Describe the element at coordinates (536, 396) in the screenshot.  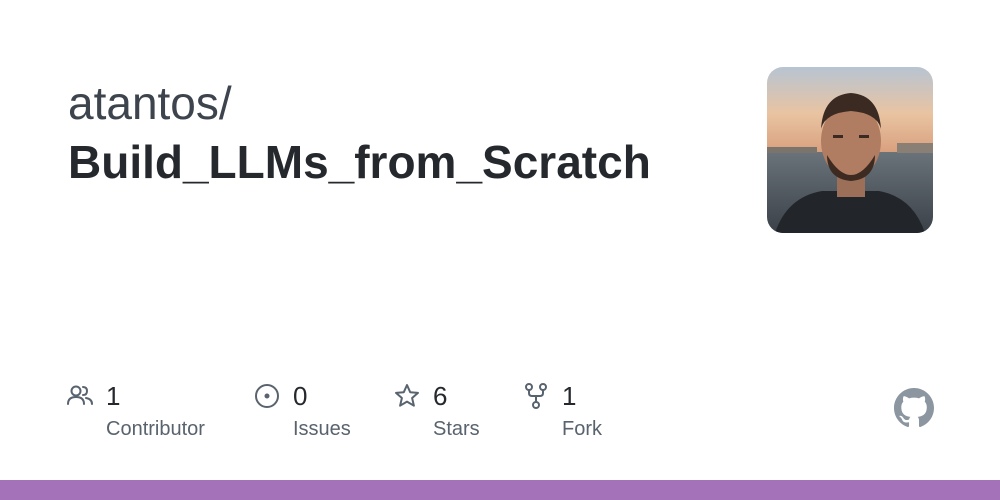
I see `fork-icon` at that location.